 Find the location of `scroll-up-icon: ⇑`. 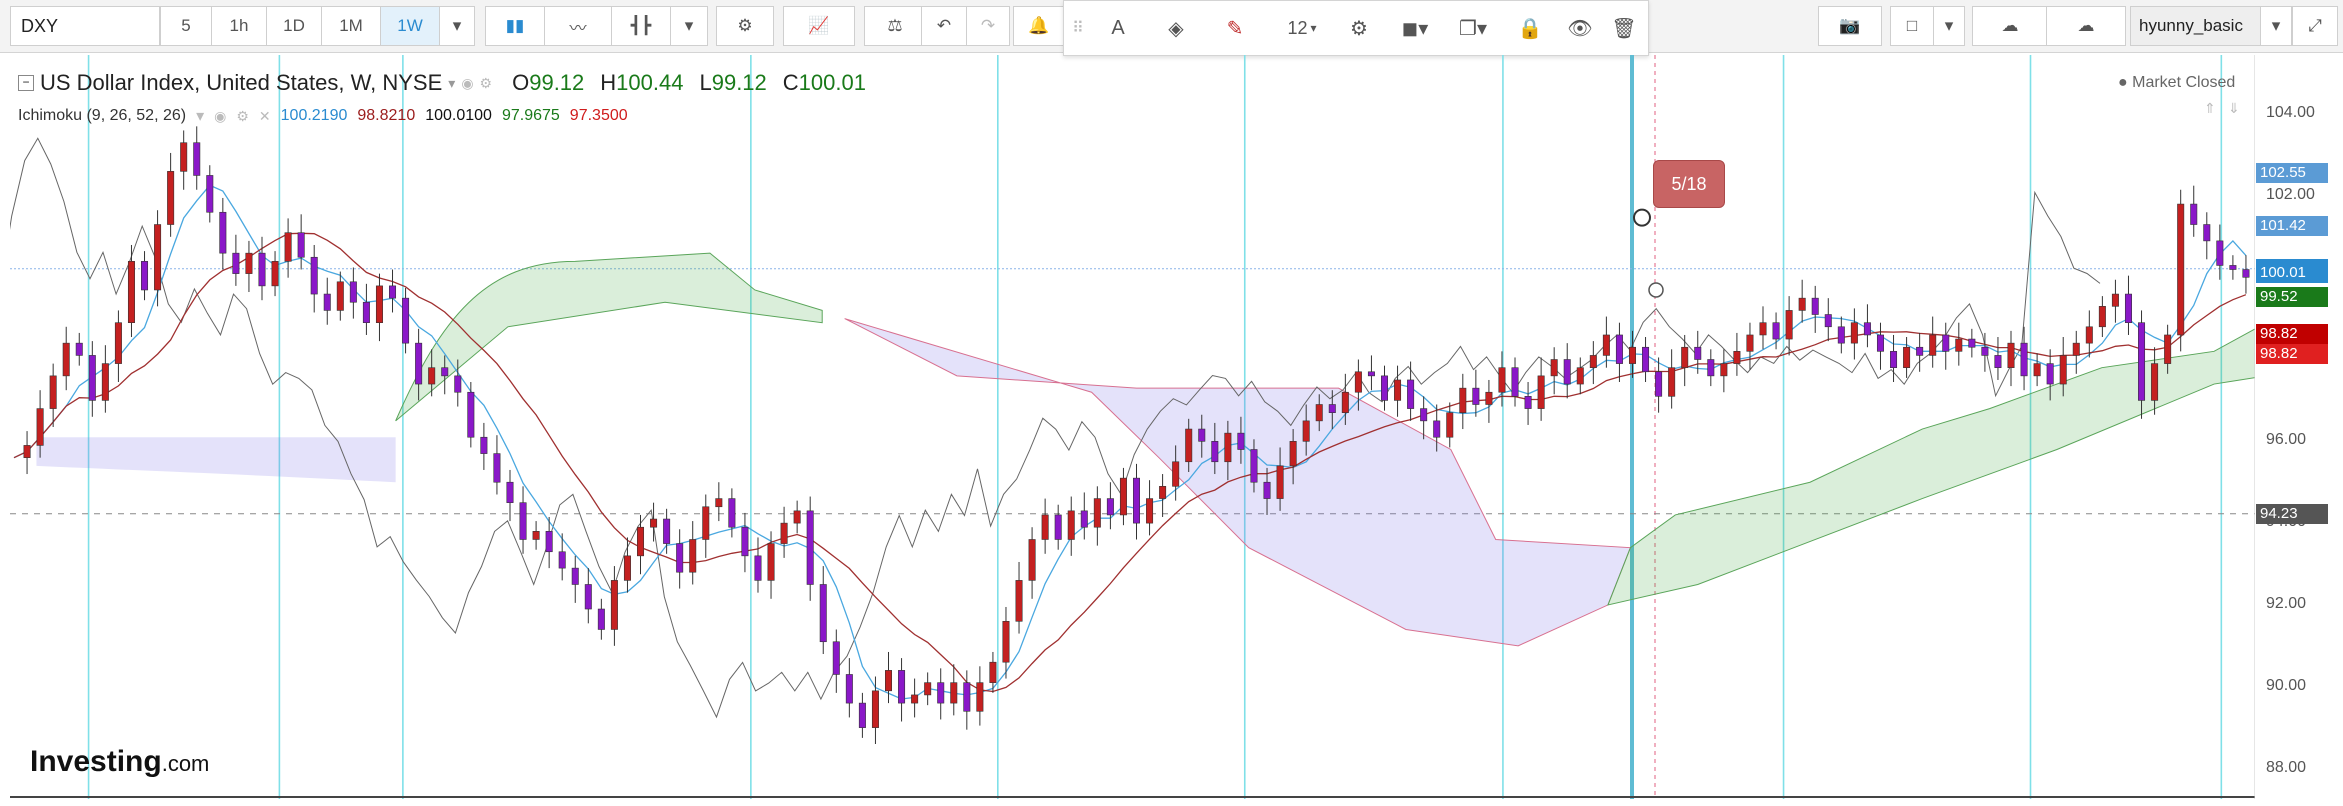

scroll-up-icon: ⇑ is located at coordinates (2210, 108).